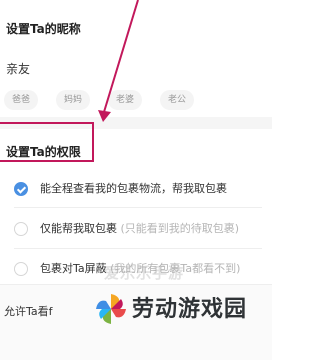 The image size is (320, 360). I want to click on pinwheel-logo-icon, so click(111, 309).